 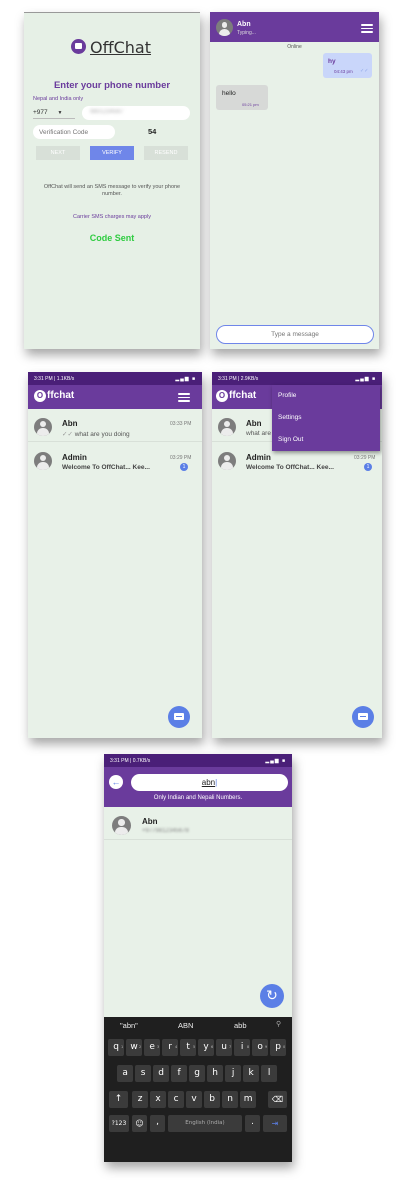 I want to click on chat-item-message: ✓✓ what are you doing, so click(x=96, y=434).